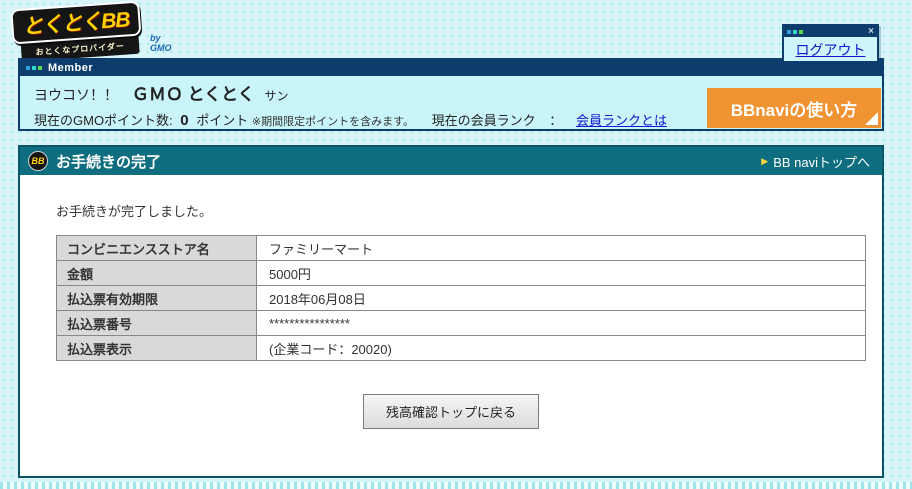 The height and width of the screenshot is (489, 912). I want to click on member-name: ＧＭＯ とくとく, so click(193, 94).